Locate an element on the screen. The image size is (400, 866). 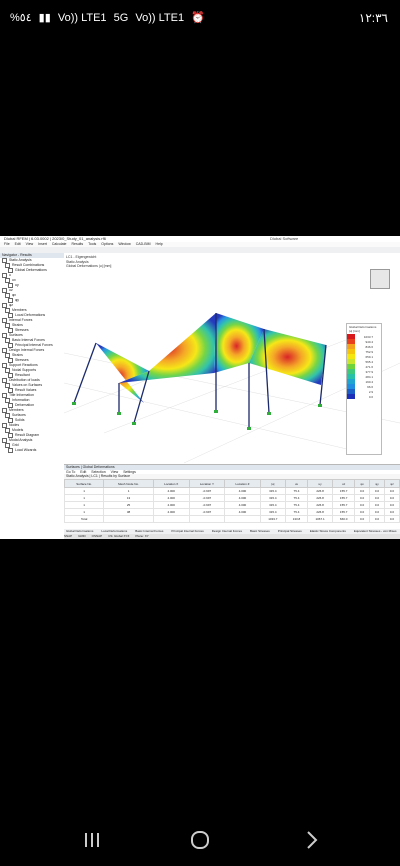
battery-percent: %٥٤ is located at coordinates (21, 18).